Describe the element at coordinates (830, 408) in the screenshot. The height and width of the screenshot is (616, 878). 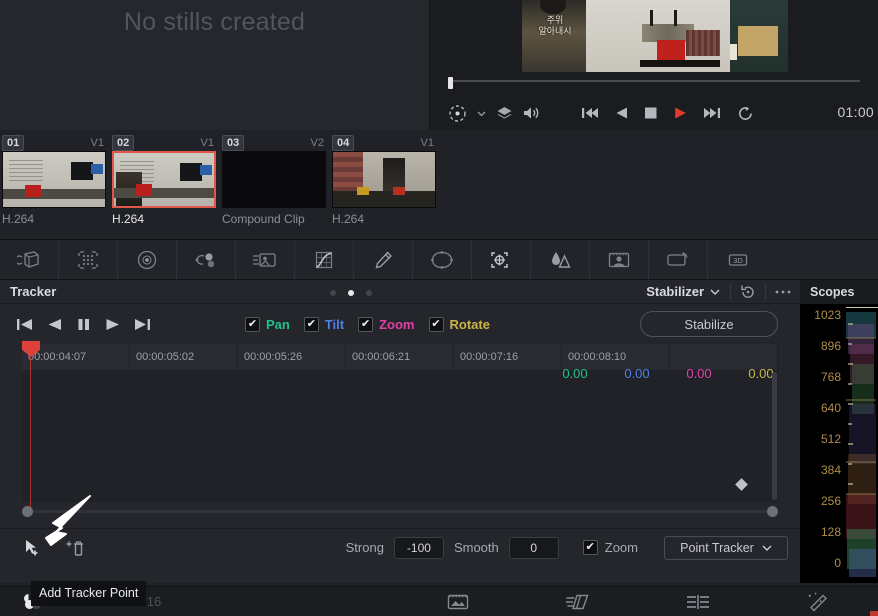
I see `scope-tick: 640` at that location.